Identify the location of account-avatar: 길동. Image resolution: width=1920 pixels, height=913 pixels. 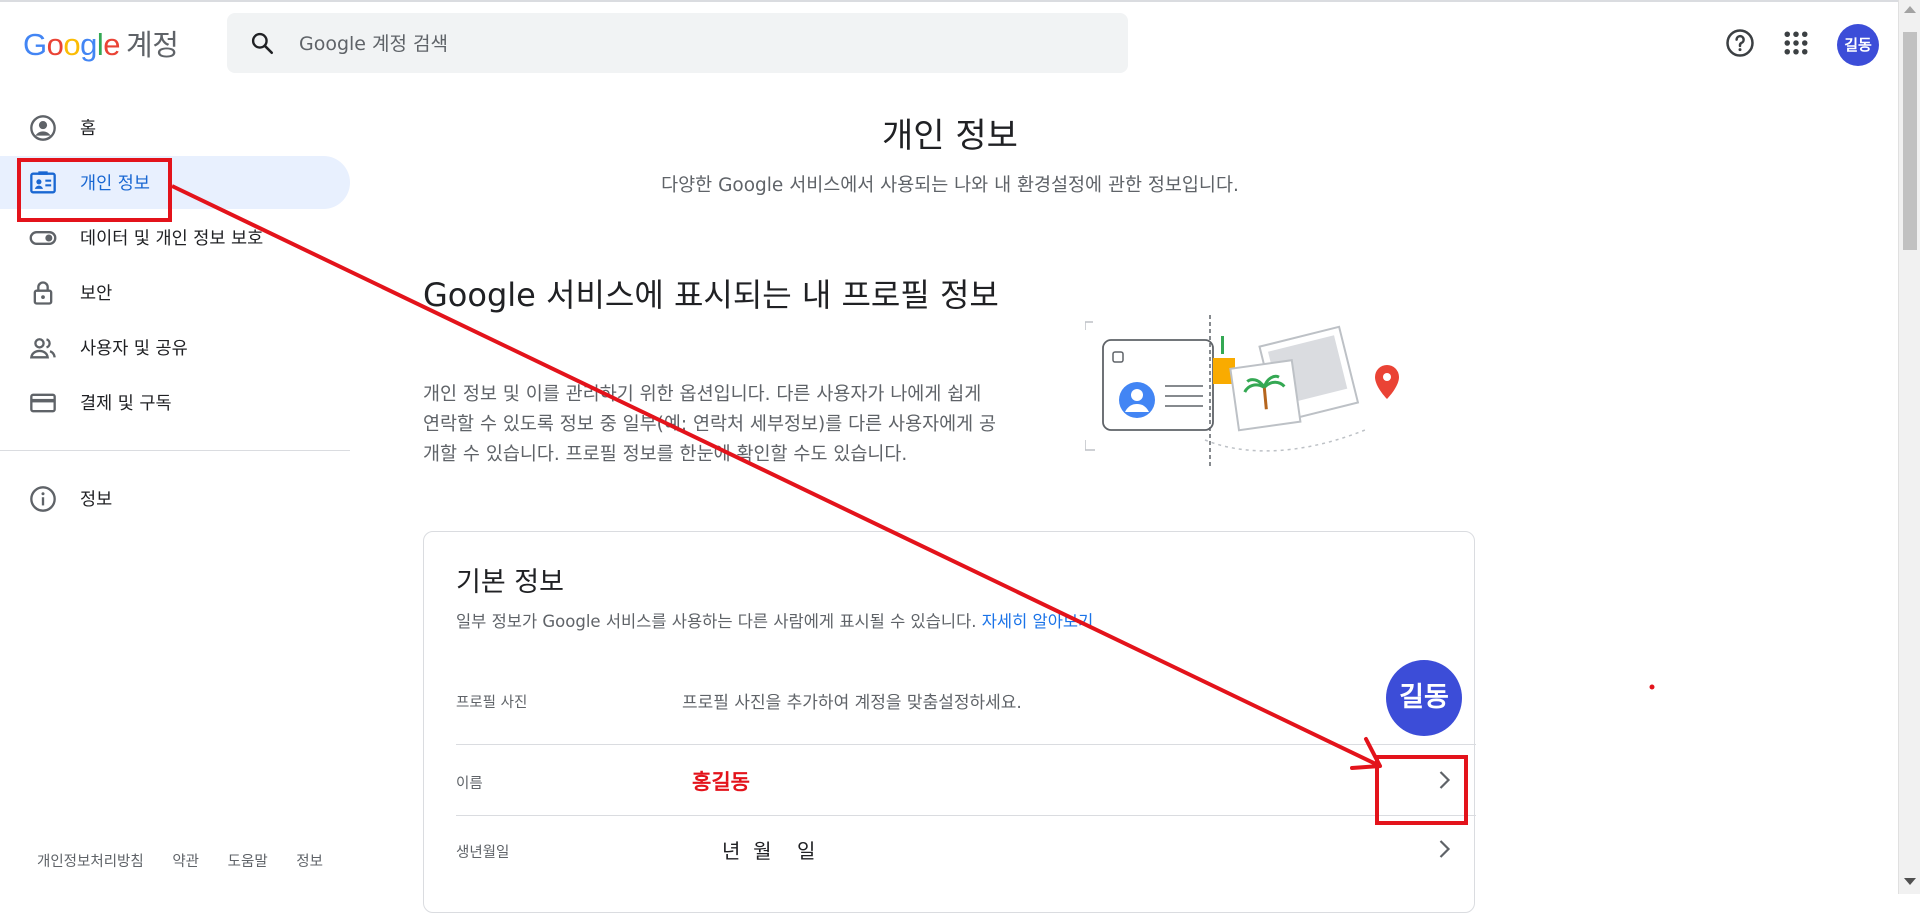
(1858, 45).